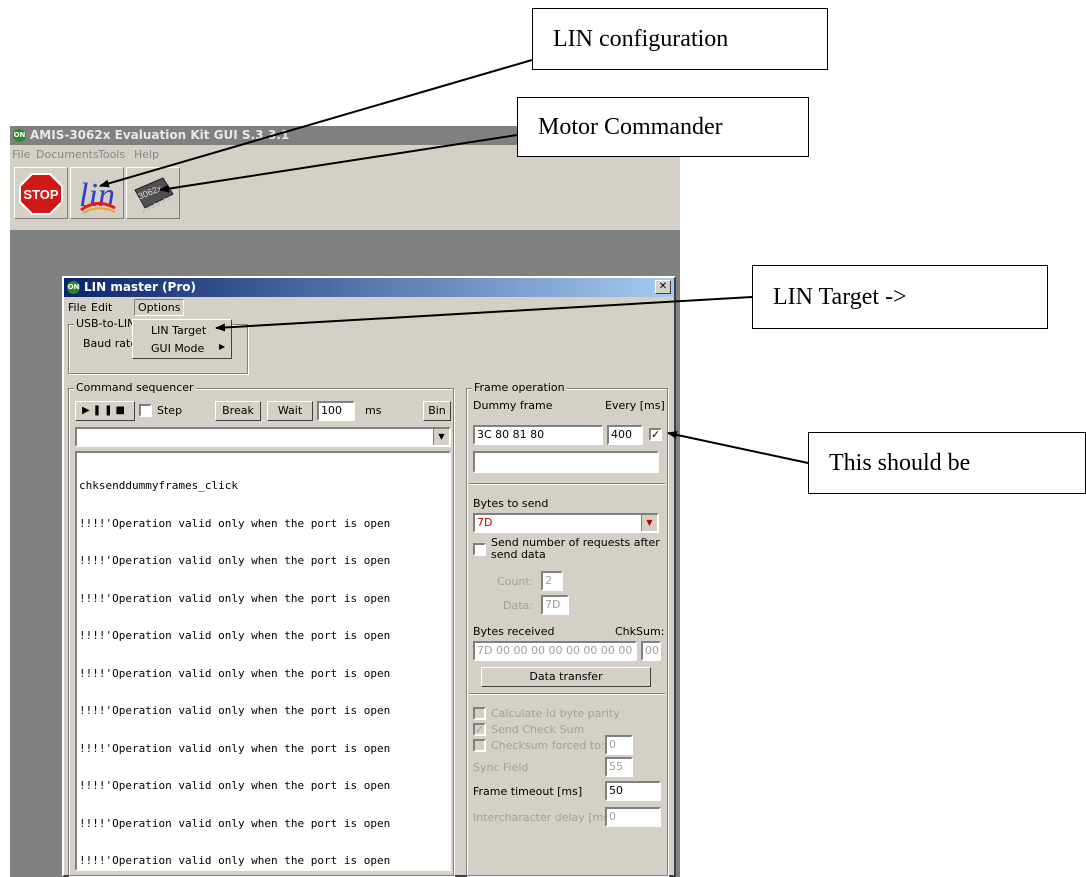 This screenshot has width=1086, height=877. What do you see at coordinates (316, 123) in the screenshot?
I see `arrow-to-lin-button` at bounding box center [316, 123].